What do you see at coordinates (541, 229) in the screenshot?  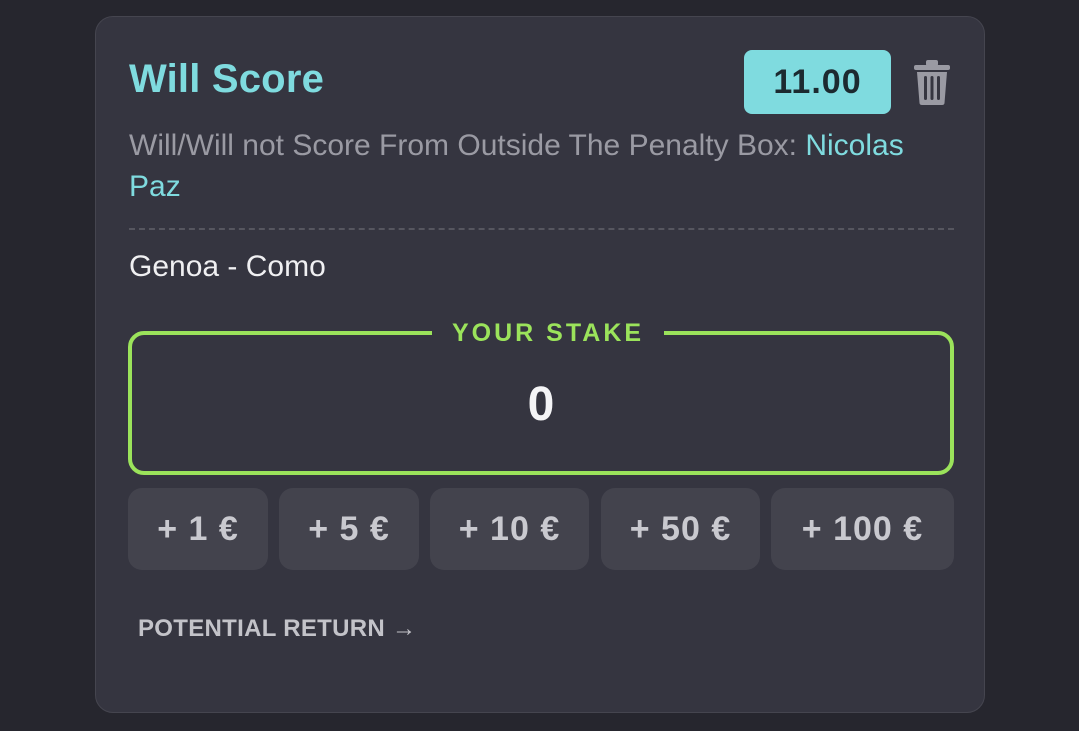 I see `divider` at bounding box center [541, 229].